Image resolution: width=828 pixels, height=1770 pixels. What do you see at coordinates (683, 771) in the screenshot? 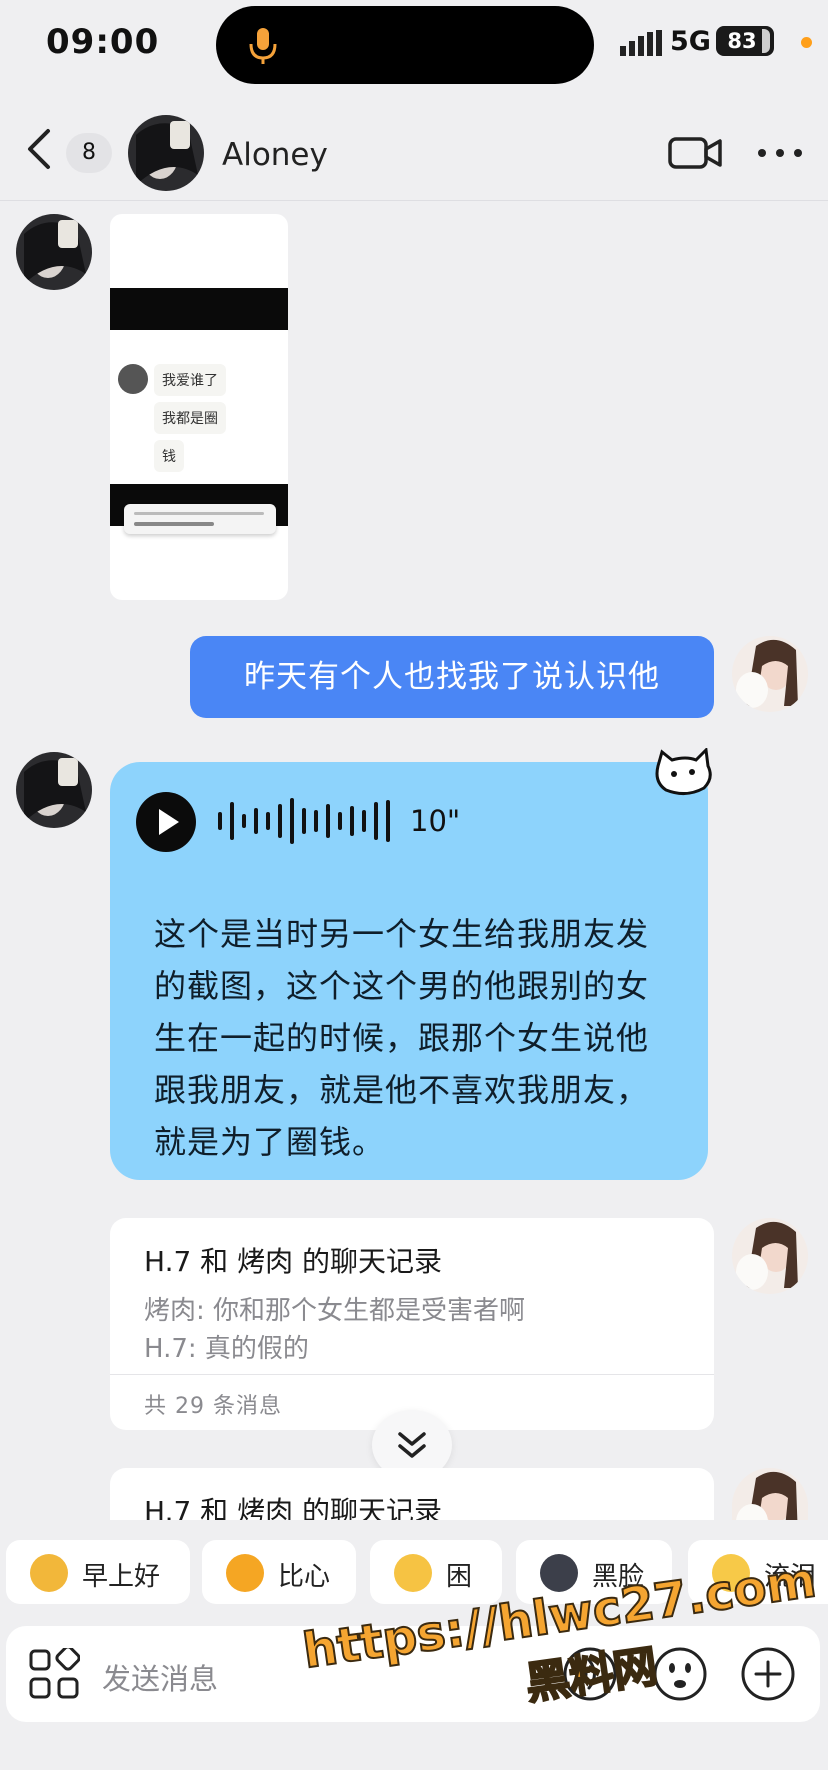
I see `cat-sticker-icon` at bounding box center [683, 771].